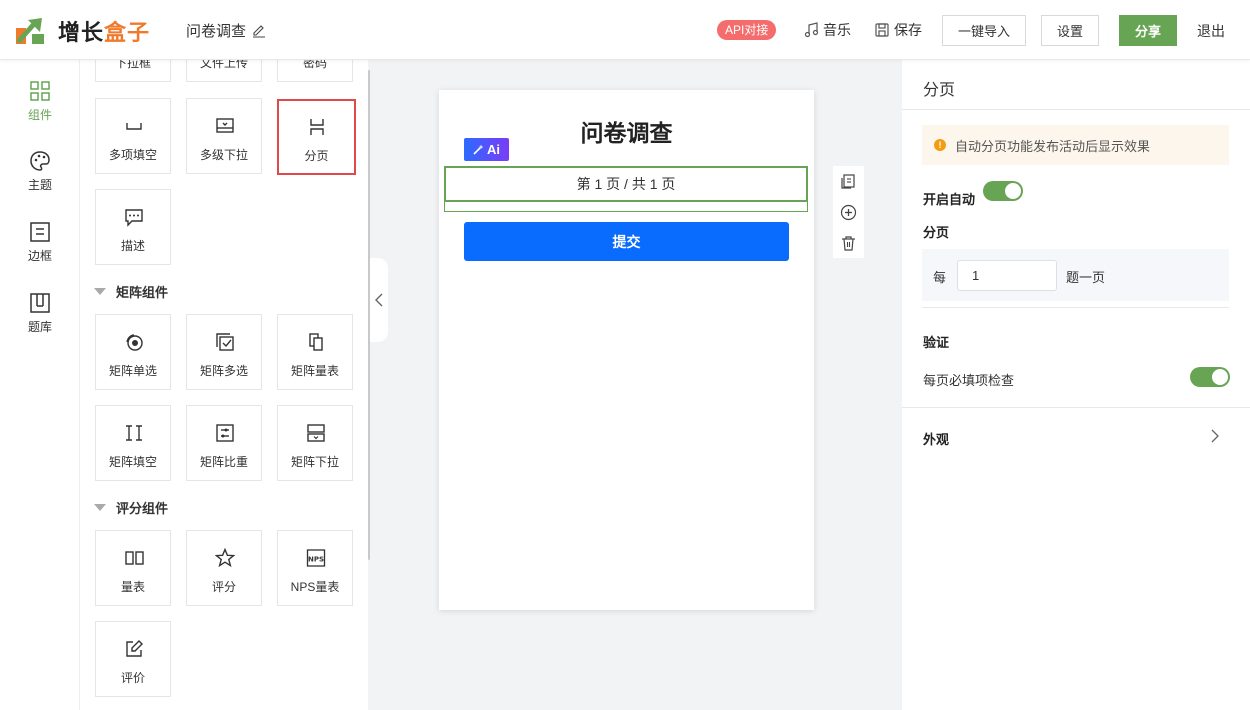  Describe the element at coordinates (1215, 436) in the screenshot. I see `chevron-right-icon` at that location.